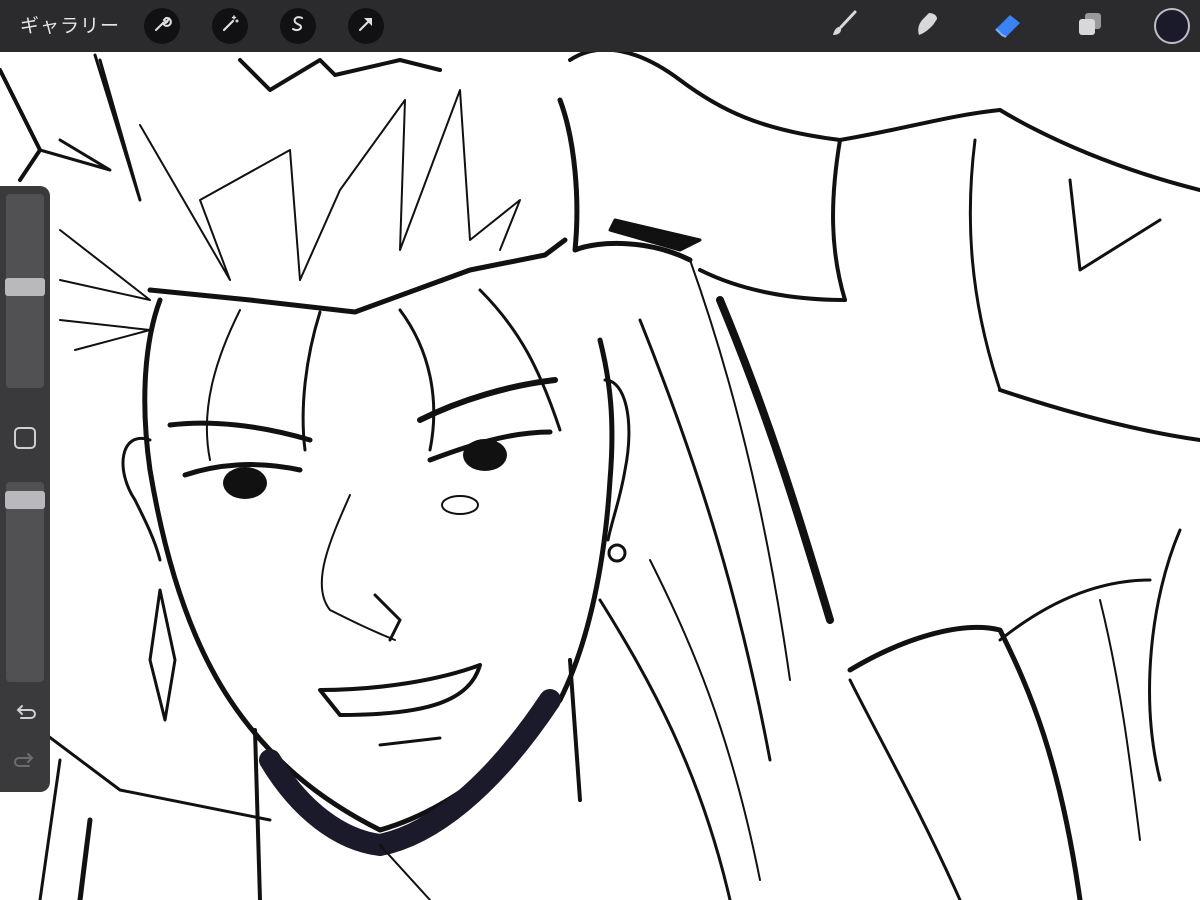 This screenshot has height=900, width=1200. Describe the element at coordinates (1172, 26) in the screenshot. I see `color-picker-button` at that location.